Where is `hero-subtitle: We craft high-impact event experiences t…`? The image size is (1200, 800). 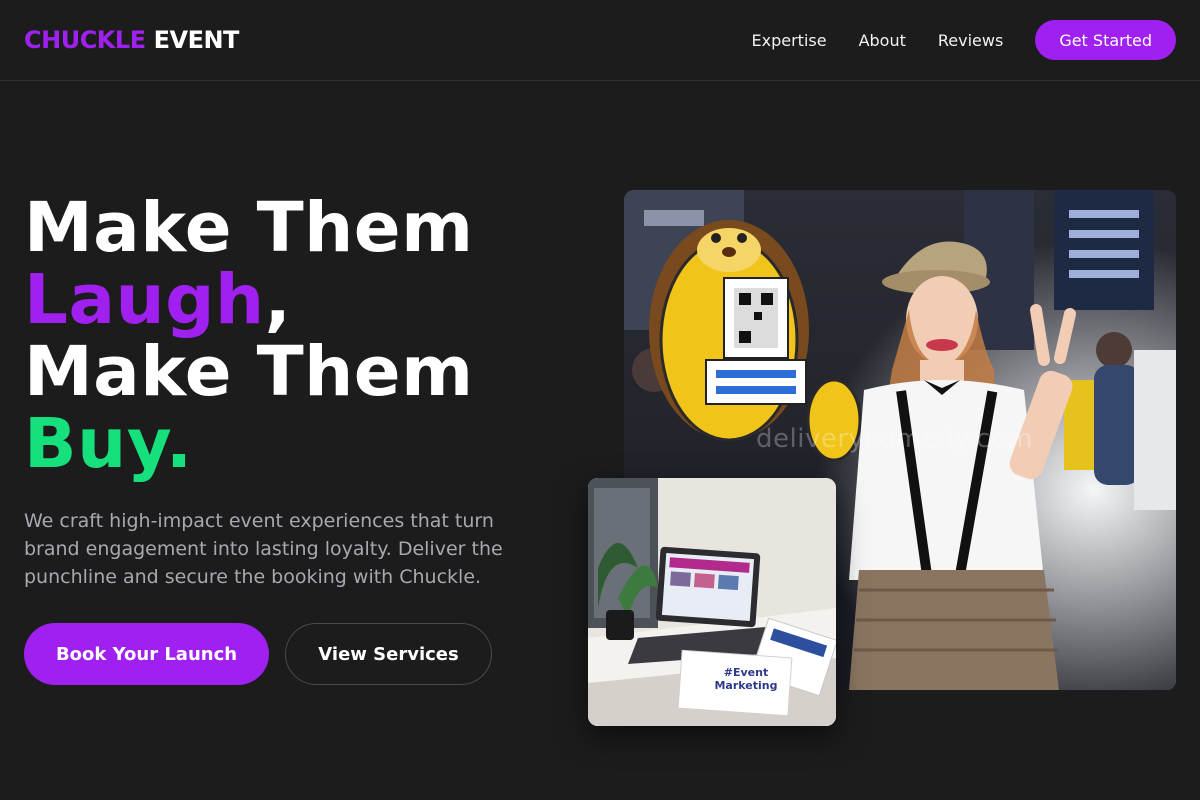 hero-subtitle: We craft high-impact event experiences t… is located at coordinates (263, 549).